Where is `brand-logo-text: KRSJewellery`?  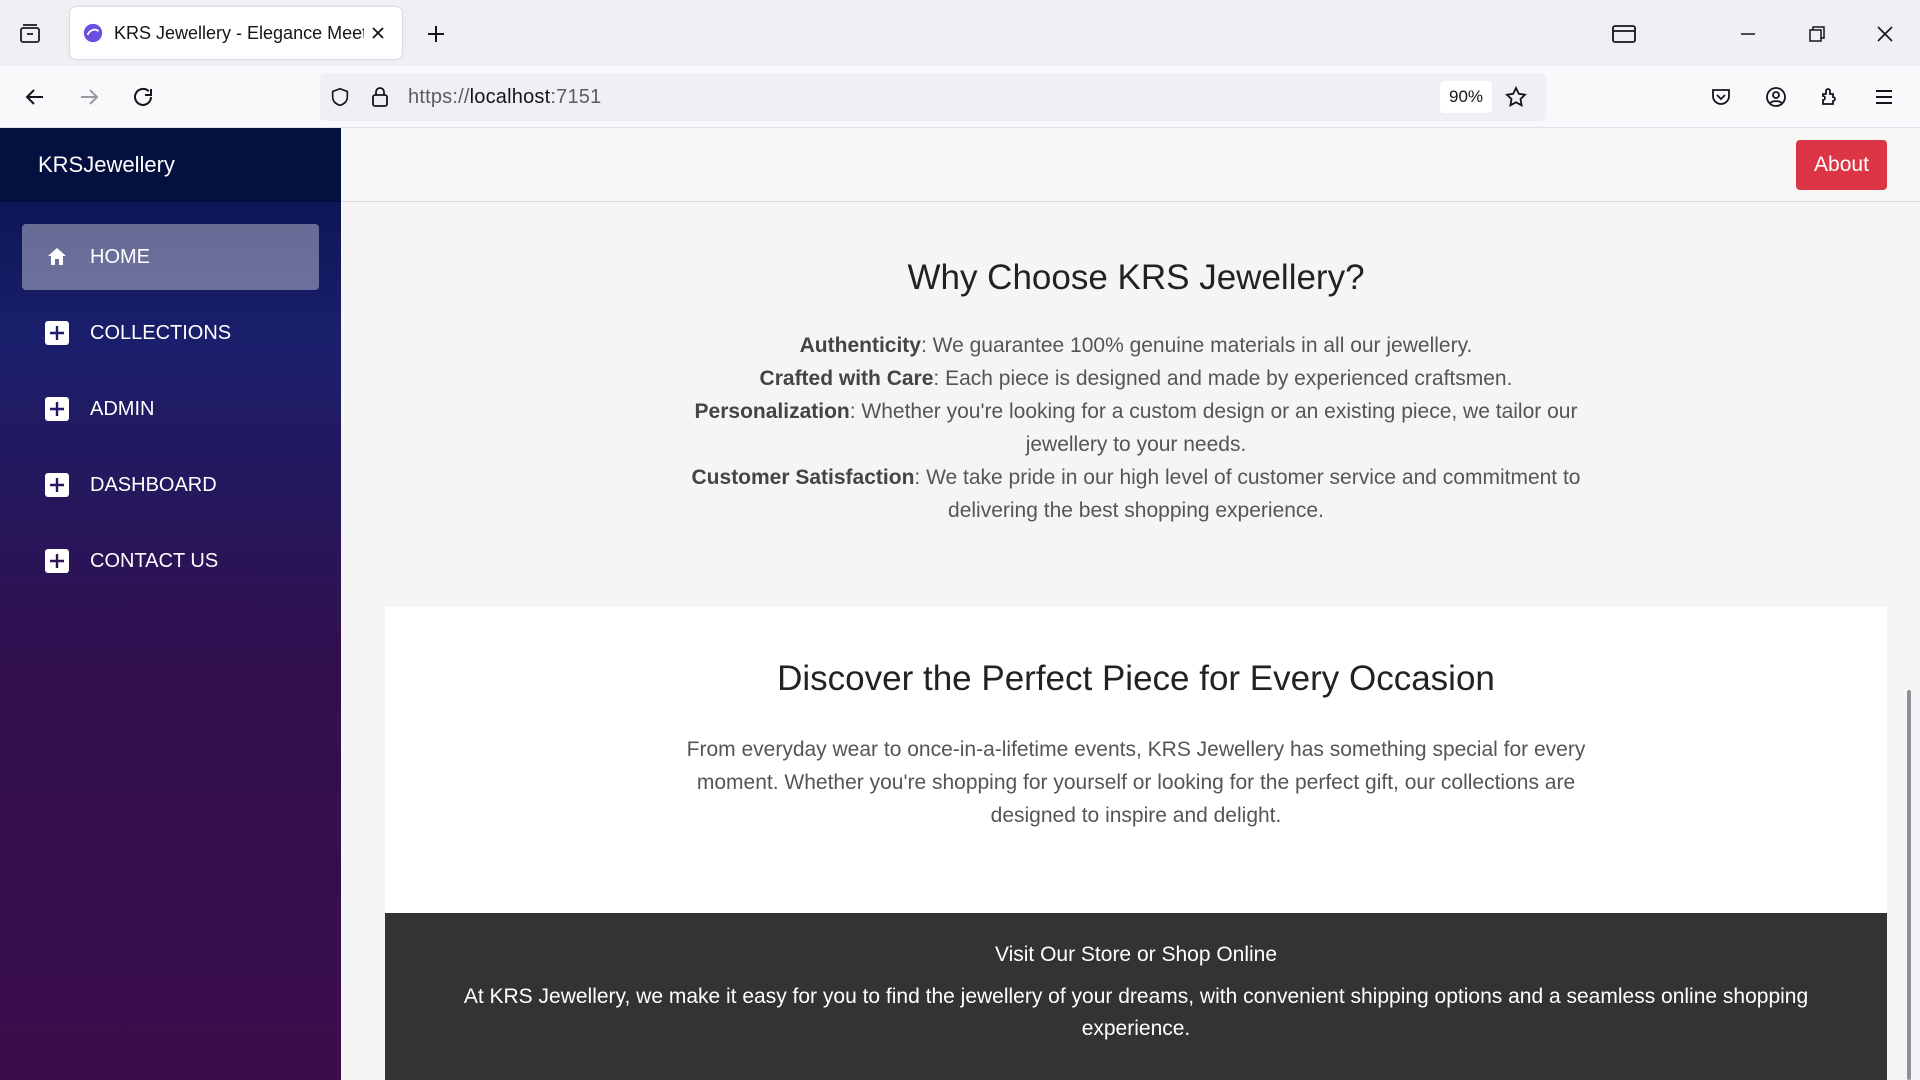
brand-logo-text: KRSJewellery is located at coordinates (106, 165).